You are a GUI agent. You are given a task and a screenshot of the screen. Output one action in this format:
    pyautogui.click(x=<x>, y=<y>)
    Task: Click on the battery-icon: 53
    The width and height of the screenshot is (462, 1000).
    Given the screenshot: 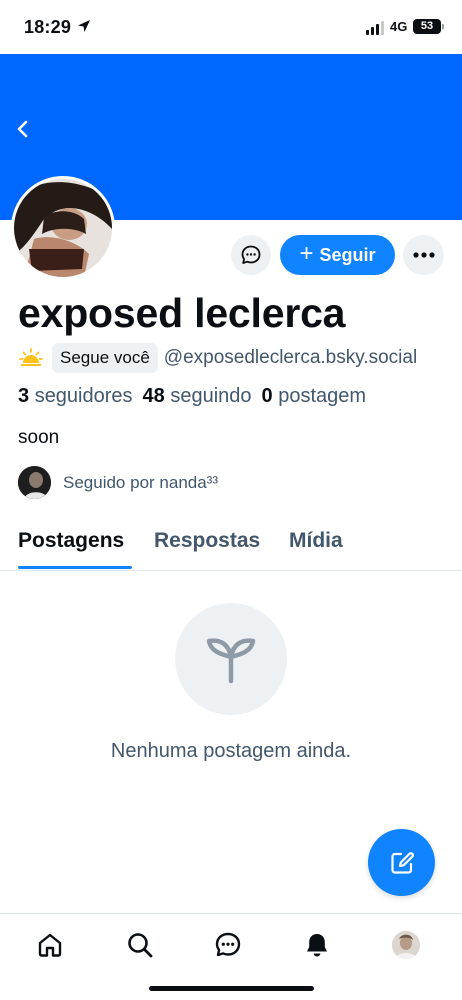 What is the action you would take?
    pyautogui.click(x=428, y=26)
    